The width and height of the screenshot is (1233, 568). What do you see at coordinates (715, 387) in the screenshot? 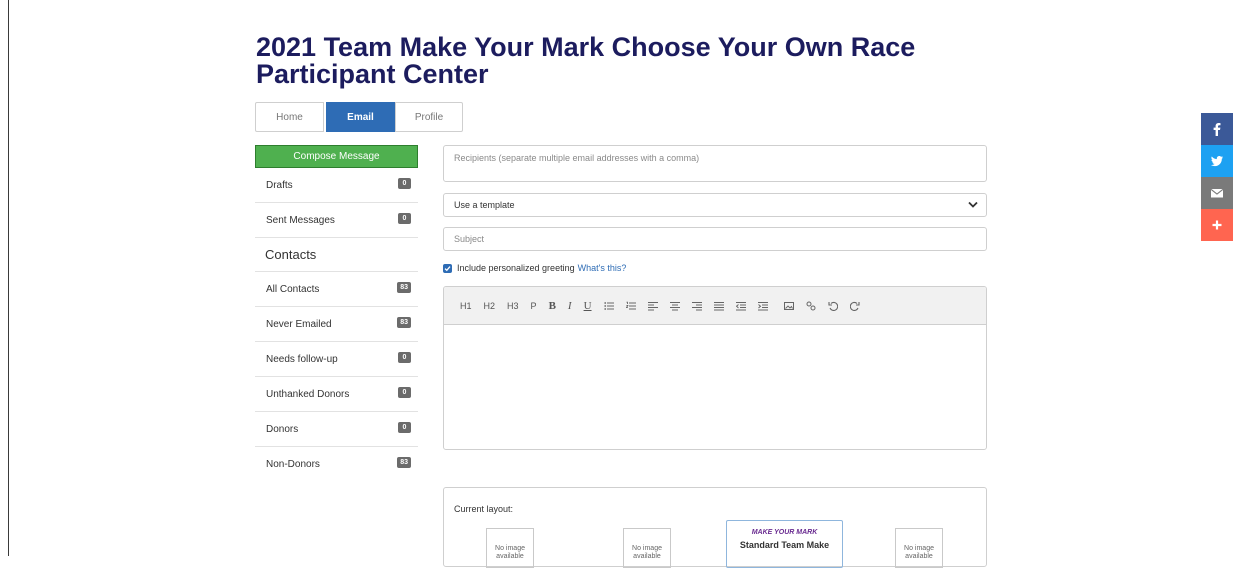
I see `editor-body` at bounding box center [715, 387].